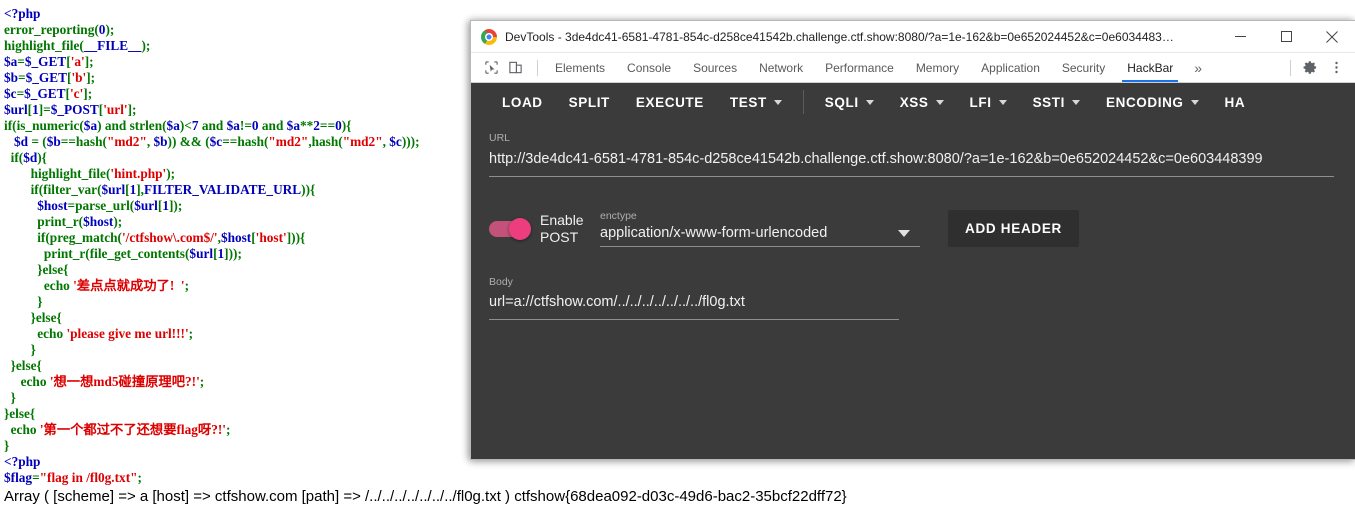  What do you see at coordinates (1235, 102) in the screenshot?
I see `hackbar-ha-button: HA` at bounding box center [1235, 102].